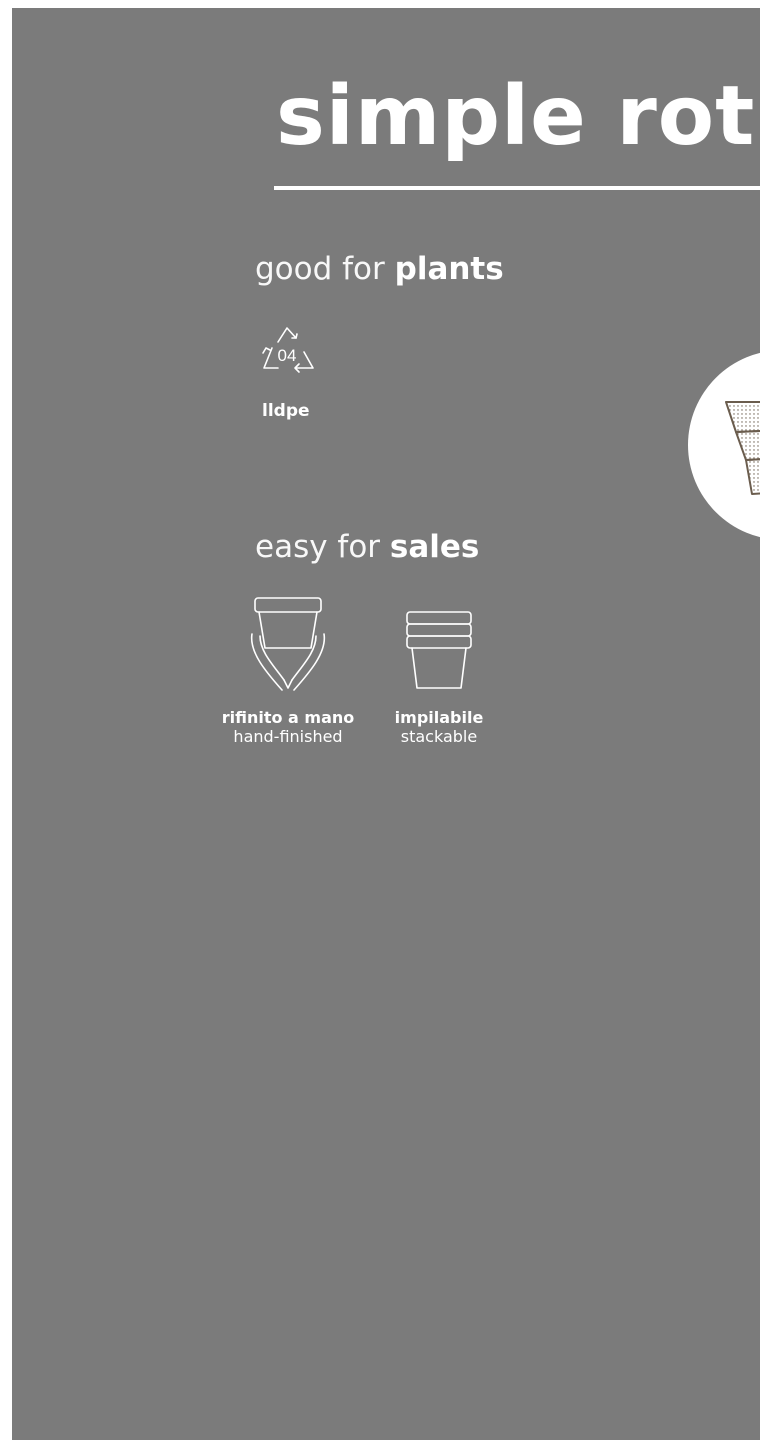  I want to click on recycle-code: 04, so click(287, 355).